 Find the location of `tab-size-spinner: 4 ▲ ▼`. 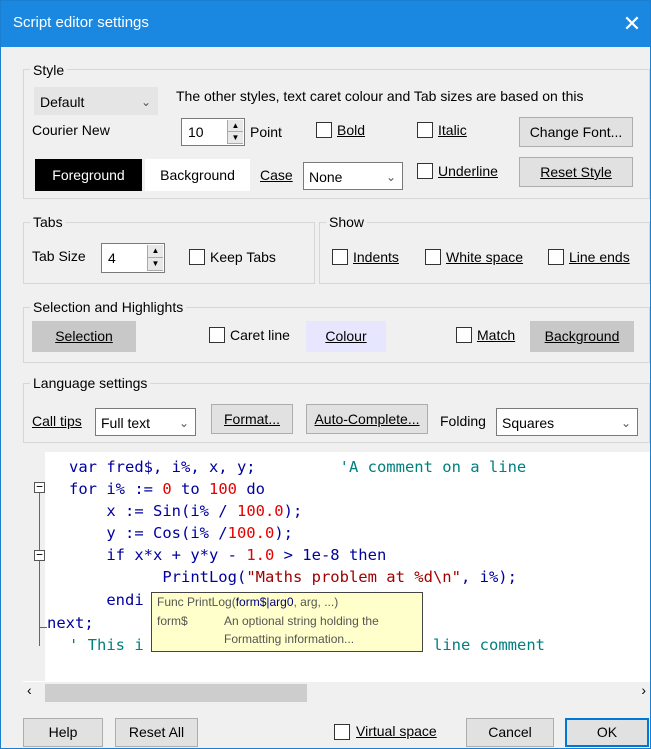

tab-size-spinner: 4 ▲ ▼ is located at coordinates (133, 258).